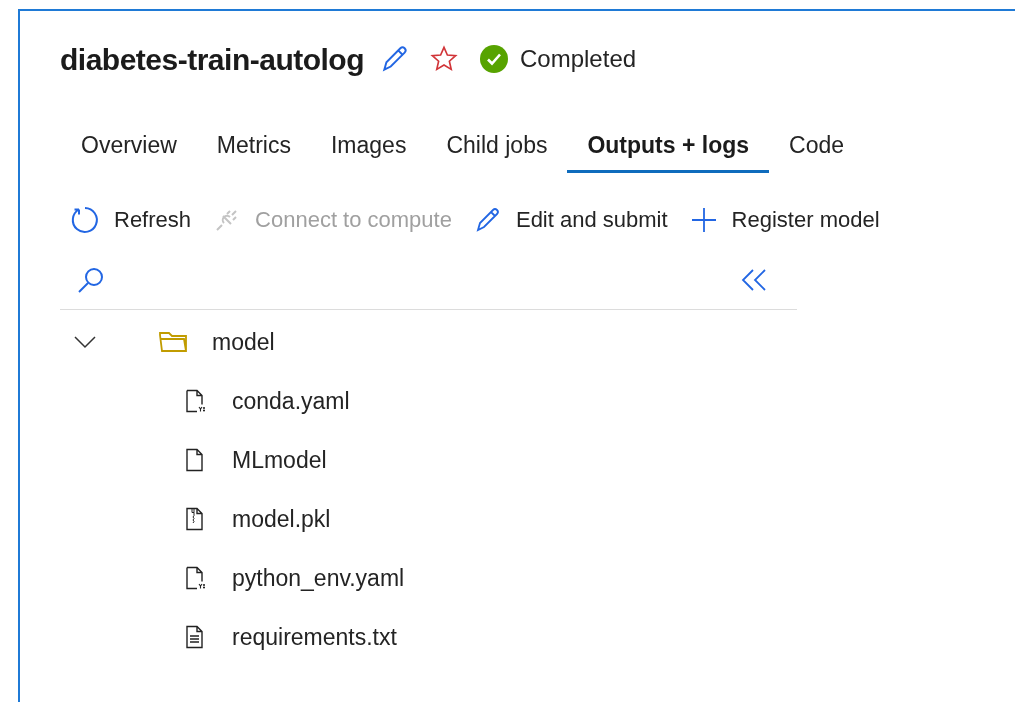 This screenshot has height=702, width=1015. Describe the element at coordinates (395, 59) in the screenshot. I see `pencil-icon` at that location.